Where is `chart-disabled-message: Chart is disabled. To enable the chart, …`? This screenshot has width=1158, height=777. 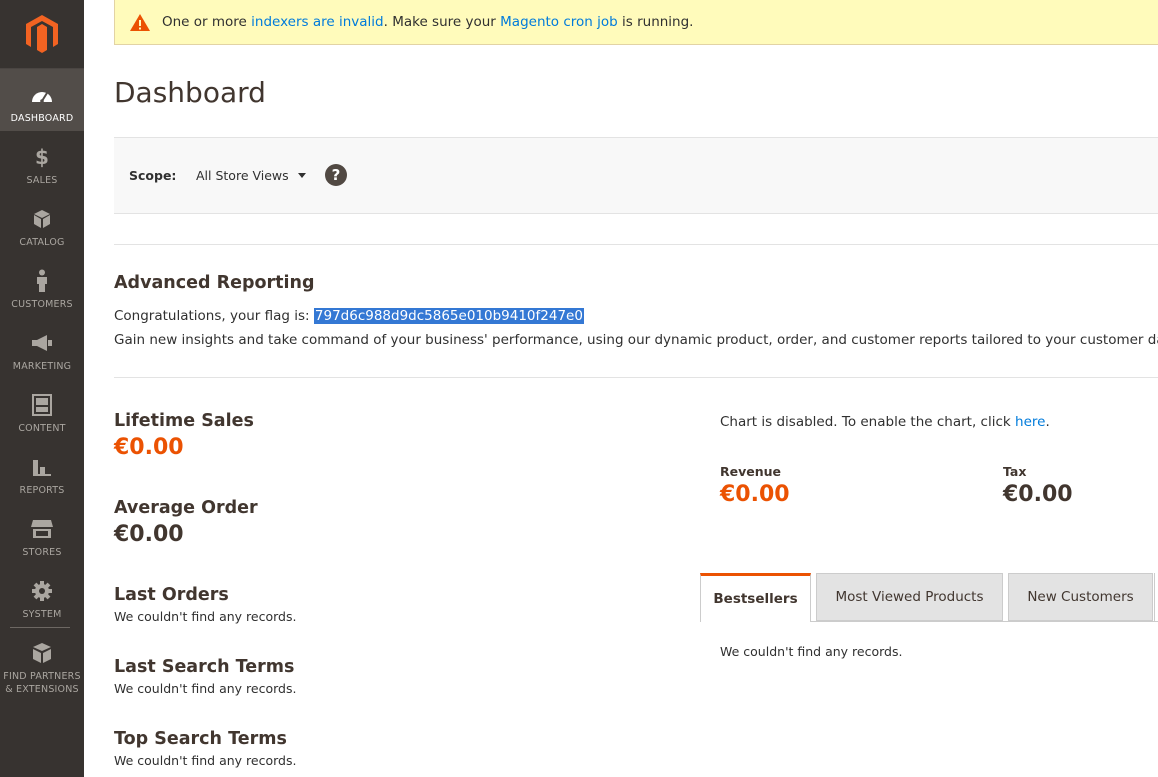 chart-disabled-message: Chart is disabled. To enable the chart, … is located at coordinates (885, 422).